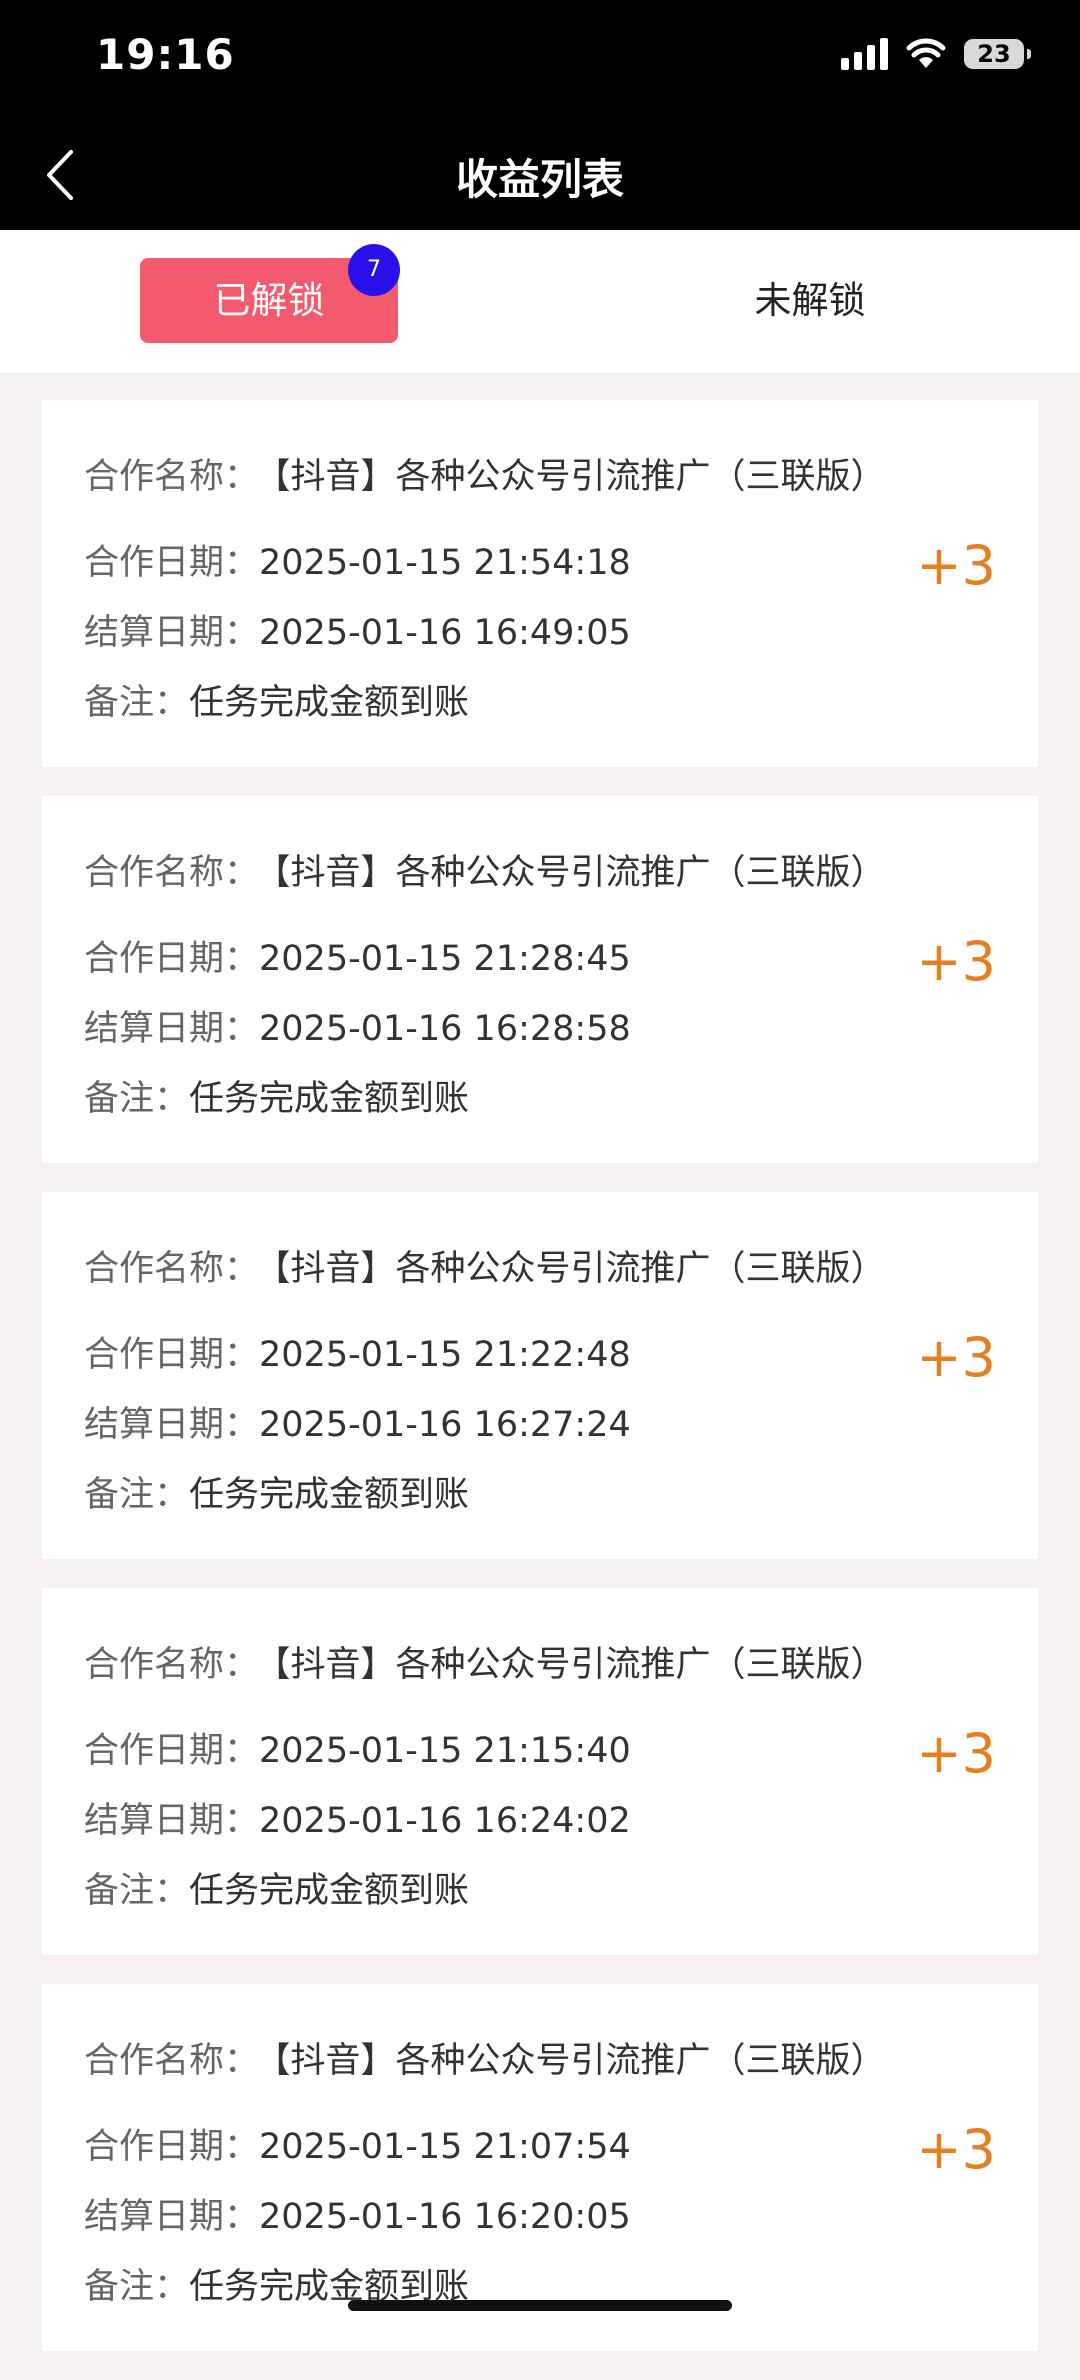  I want to click on settle-date-row: 结算日期：2025-01-16 16:20:05, so click(357, 2213).